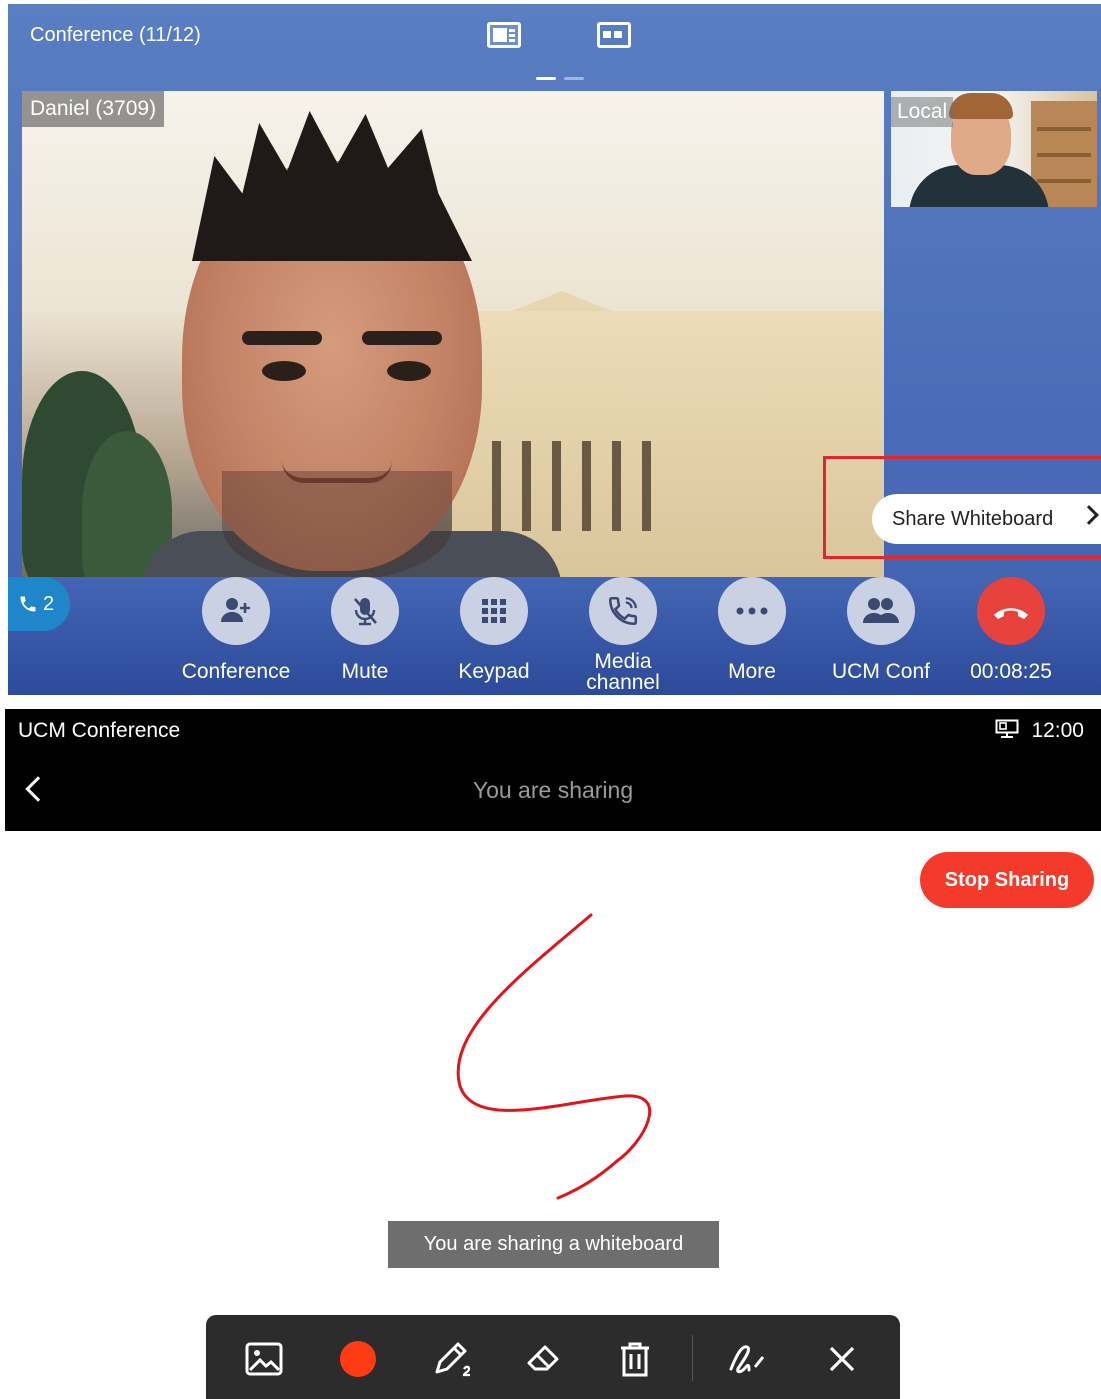 This screenshot has width=1101, height=1399. I want to click on hang-up-button: 00:08:25, so click(1011, 636).